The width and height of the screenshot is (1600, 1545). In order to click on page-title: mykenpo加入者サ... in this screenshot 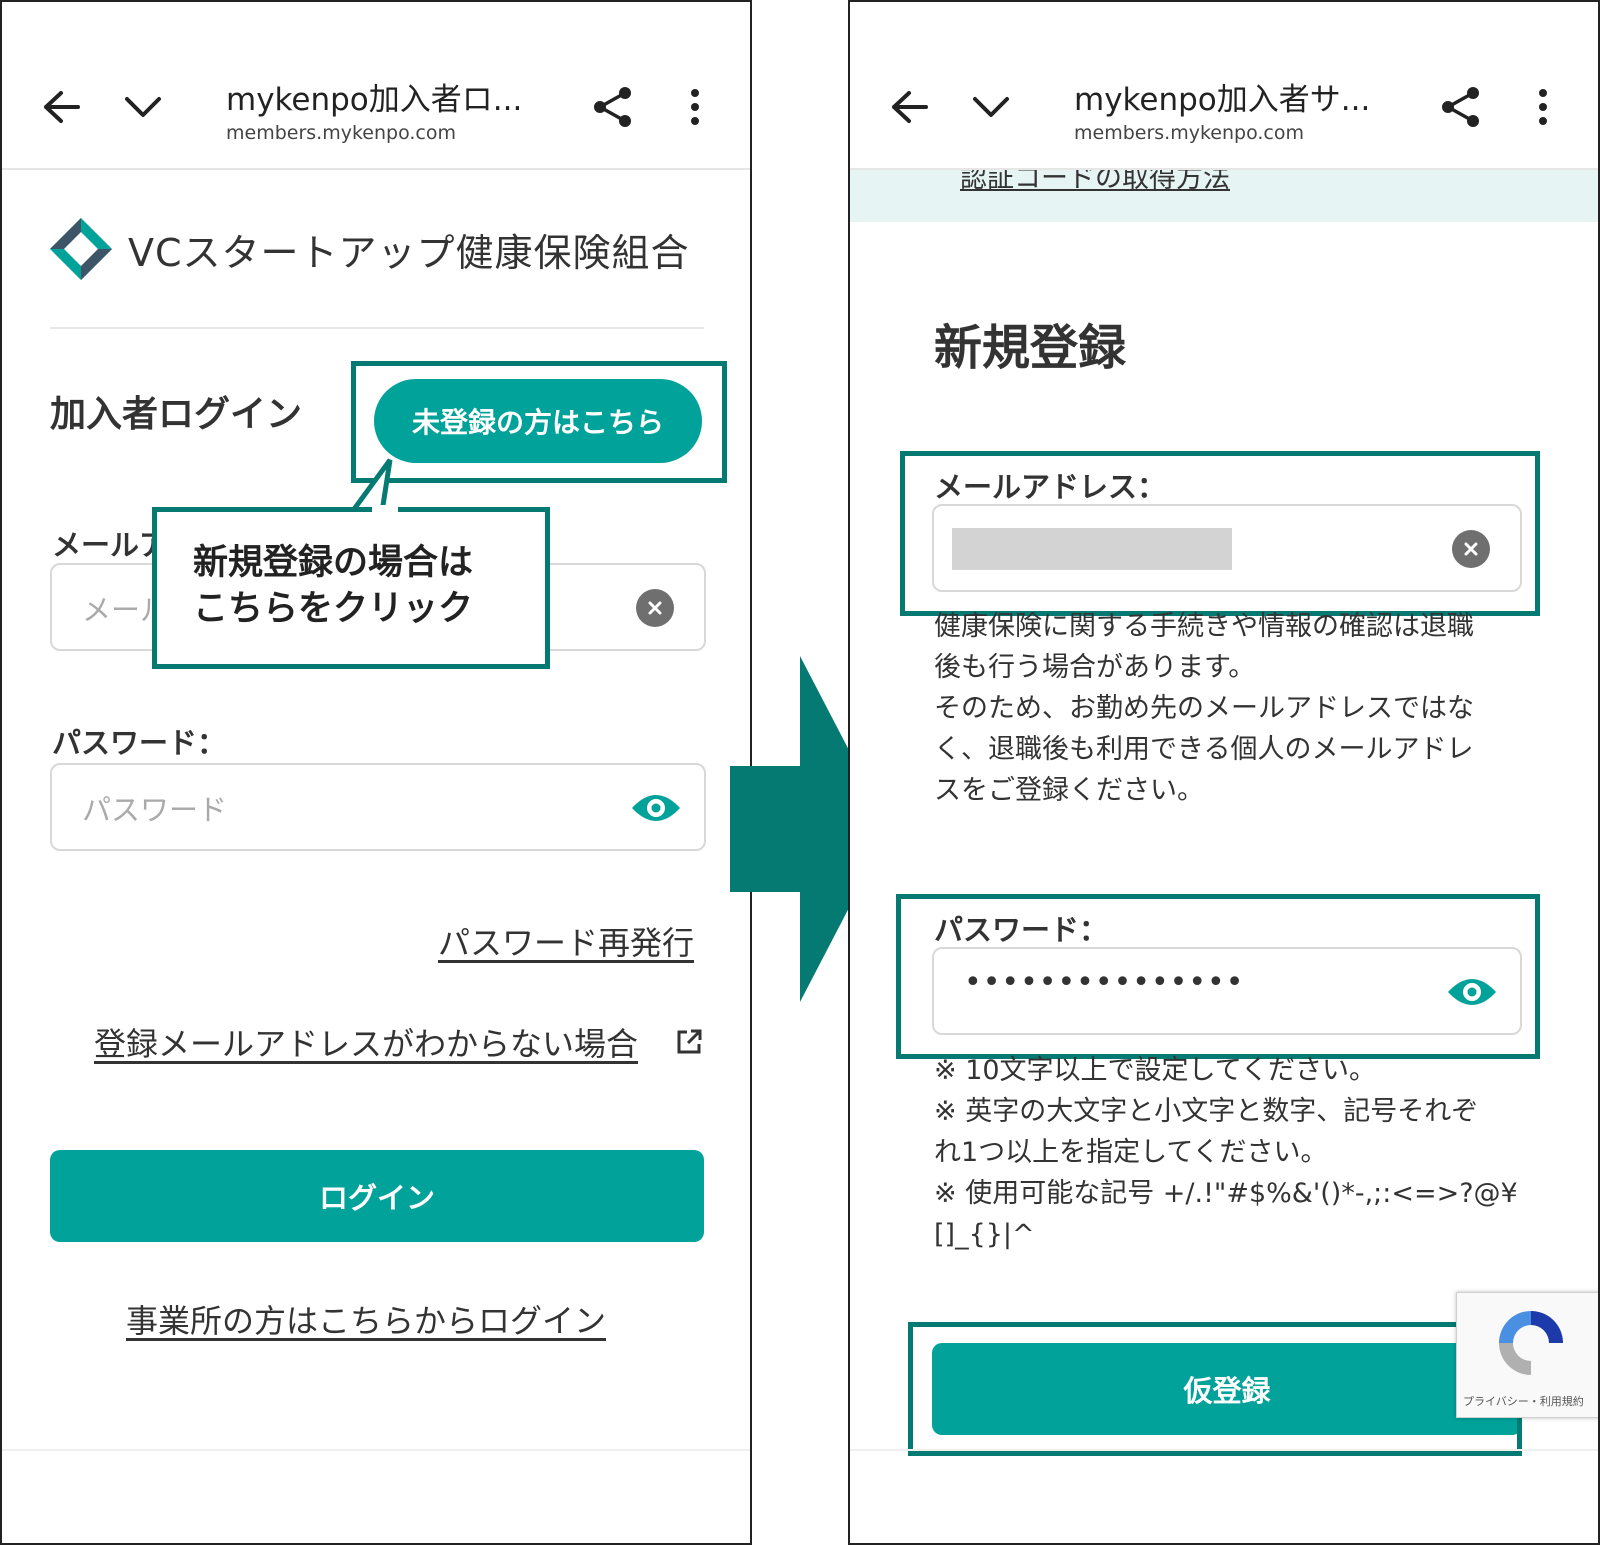, I will do `click(1222, 100)`.